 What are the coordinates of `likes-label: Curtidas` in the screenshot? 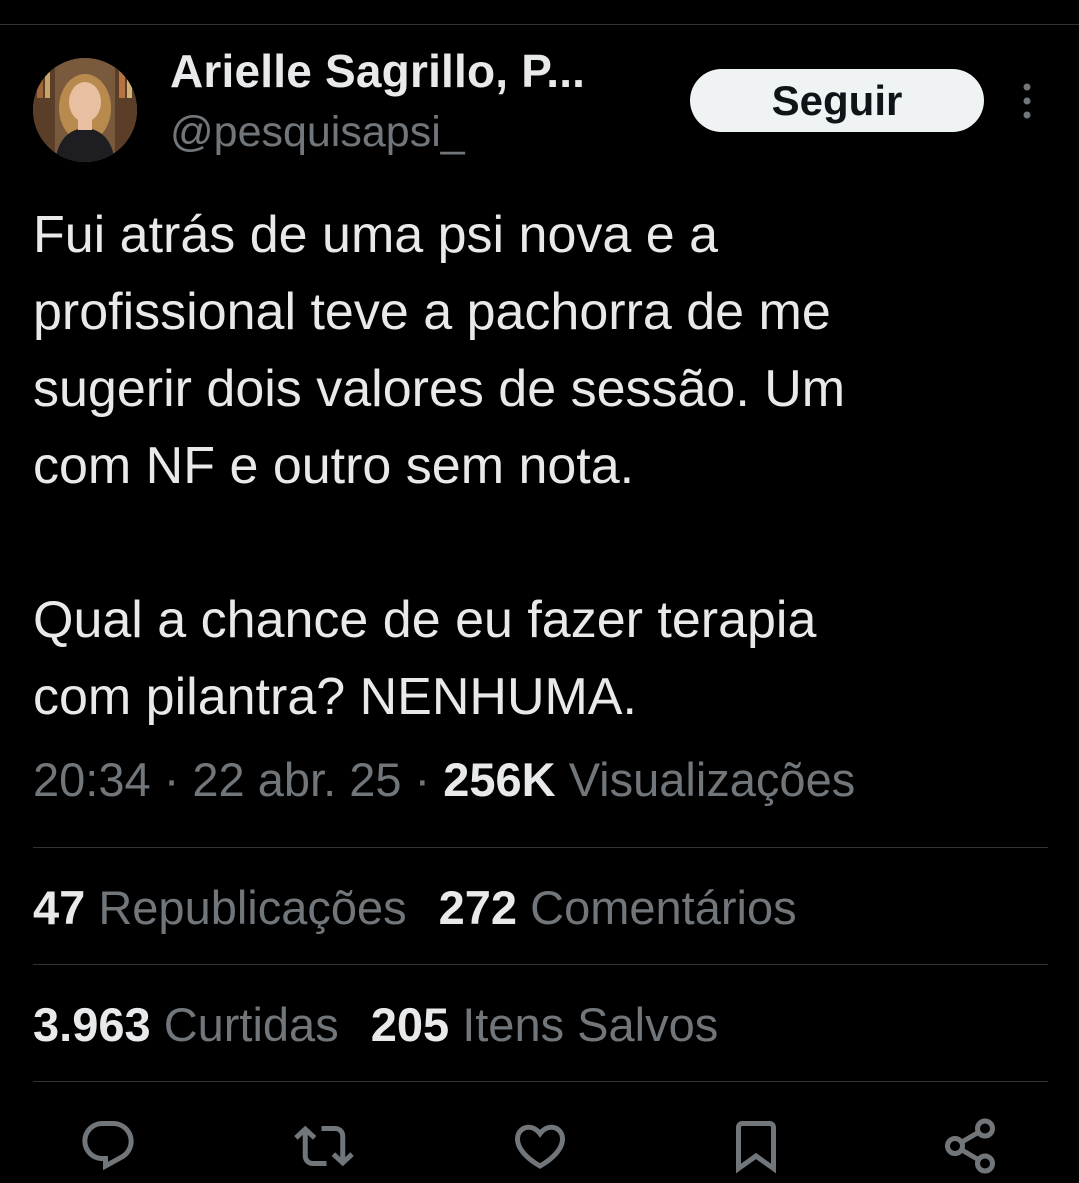 It's located at (251, 1024).